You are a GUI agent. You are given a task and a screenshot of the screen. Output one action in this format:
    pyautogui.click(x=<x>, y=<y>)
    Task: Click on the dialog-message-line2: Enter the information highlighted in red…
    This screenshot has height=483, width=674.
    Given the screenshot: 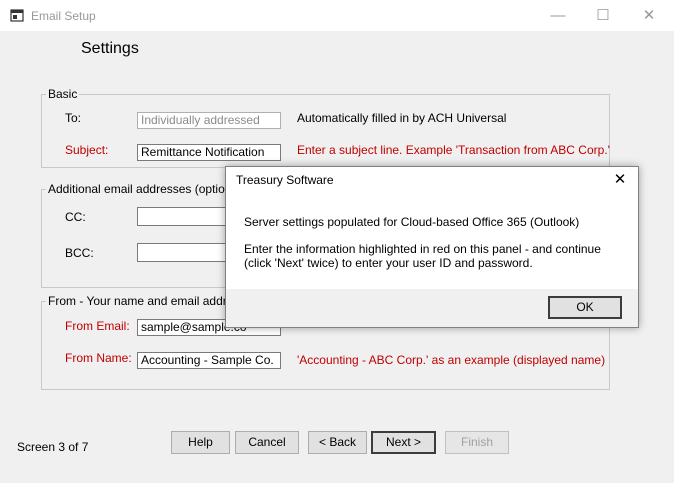 What is the action you would take?
    pyautogui.click(x=422, y=249)
    